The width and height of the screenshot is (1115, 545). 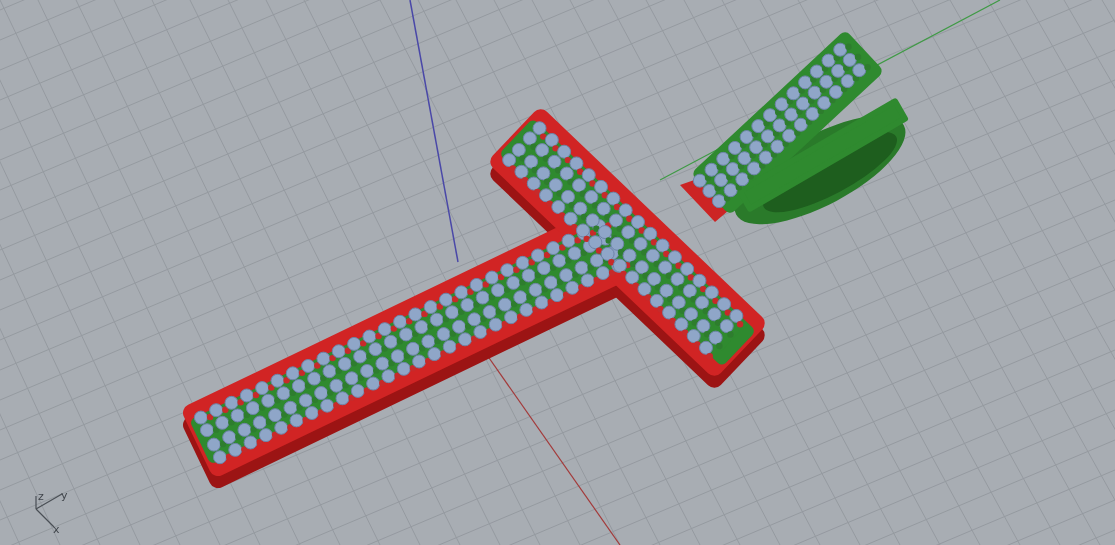 What do you see at coordinates (64, 495) in the screenshot?
I see `axis-label: y` at bounding box center [64, 495].